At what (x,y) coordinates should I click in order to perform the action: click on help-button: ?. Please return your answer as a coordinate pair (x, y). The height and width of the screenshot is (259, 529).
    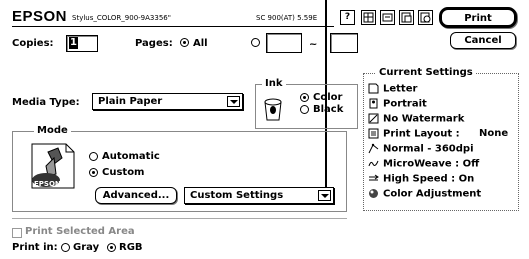
    Looking at the image, I should click on (347, 17).